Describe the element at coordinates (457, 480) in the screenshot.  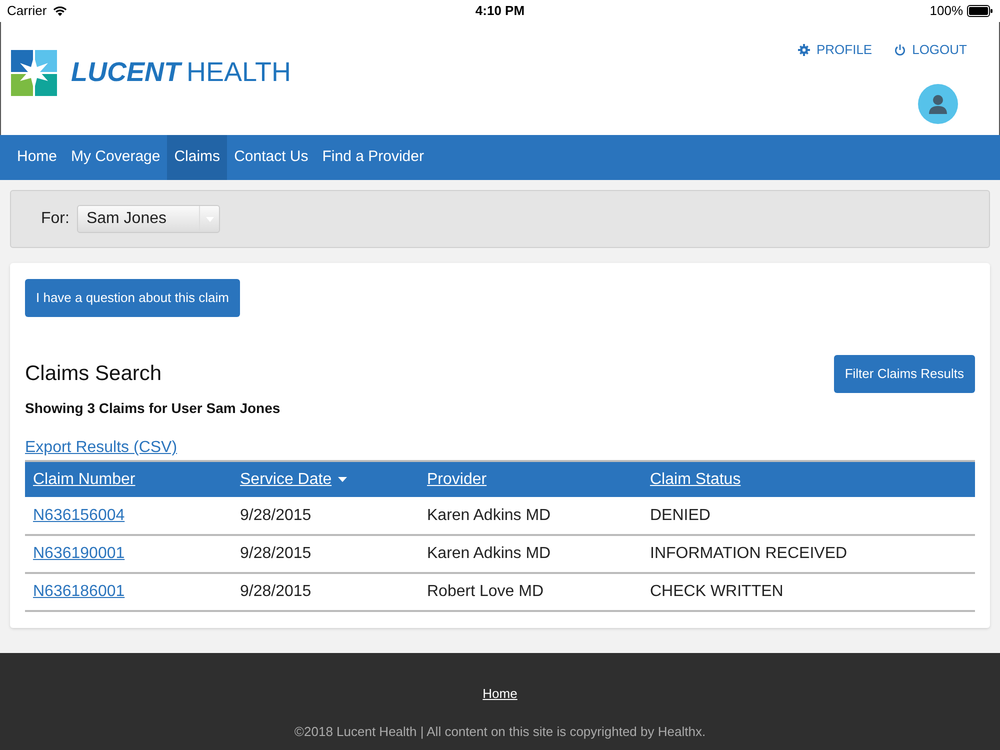
I see `column-sort-link: Provider` at that location.